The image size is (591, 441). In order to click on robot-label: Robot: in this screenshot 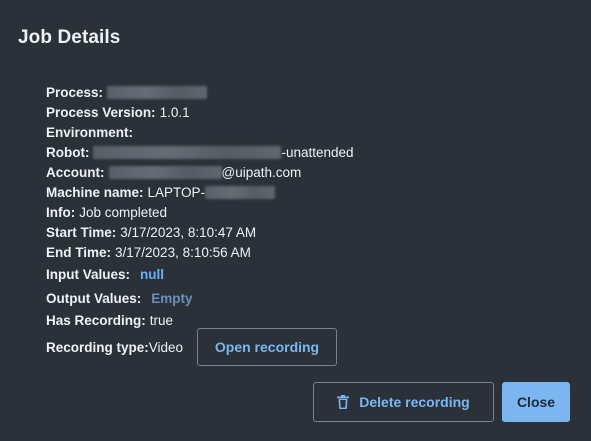, I will do `click(68, 152)`.